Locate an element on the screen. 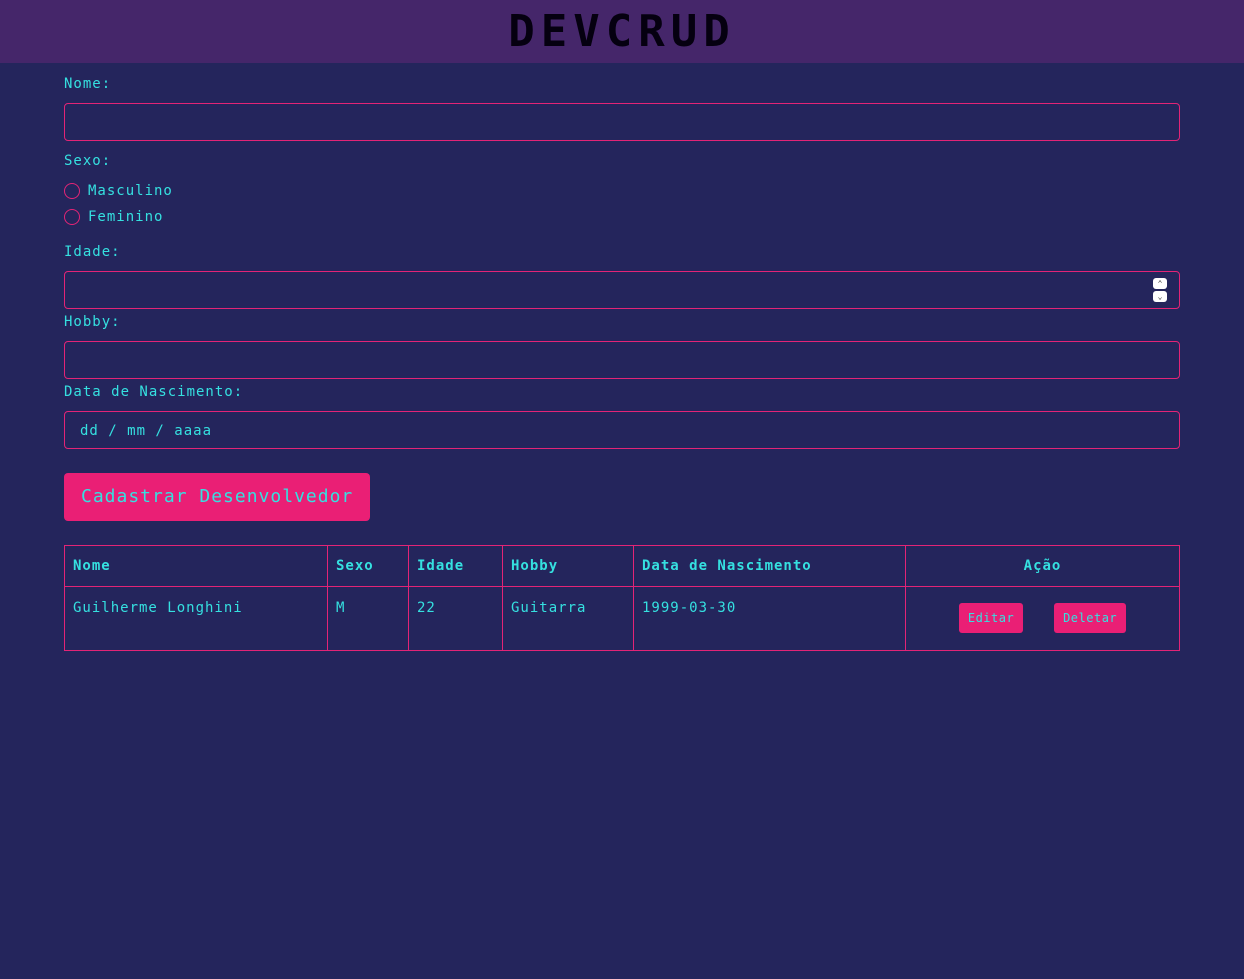  header-idade: Idade is located at coordinates (455, 566).